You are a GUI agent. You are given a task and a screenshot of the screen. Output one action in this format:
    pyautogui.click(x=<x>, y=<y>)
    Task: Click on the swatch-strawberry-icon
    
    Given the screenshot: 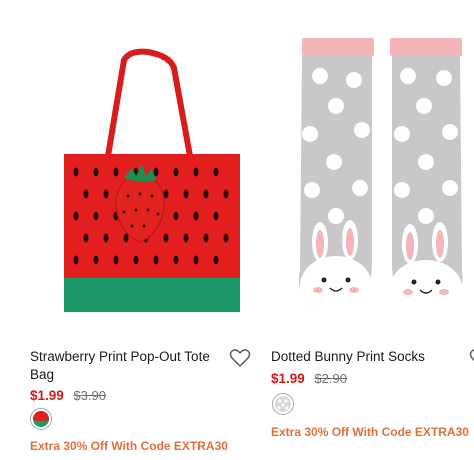 What is the action you would take?
    pyautogui.click(x=41, y=419)
    